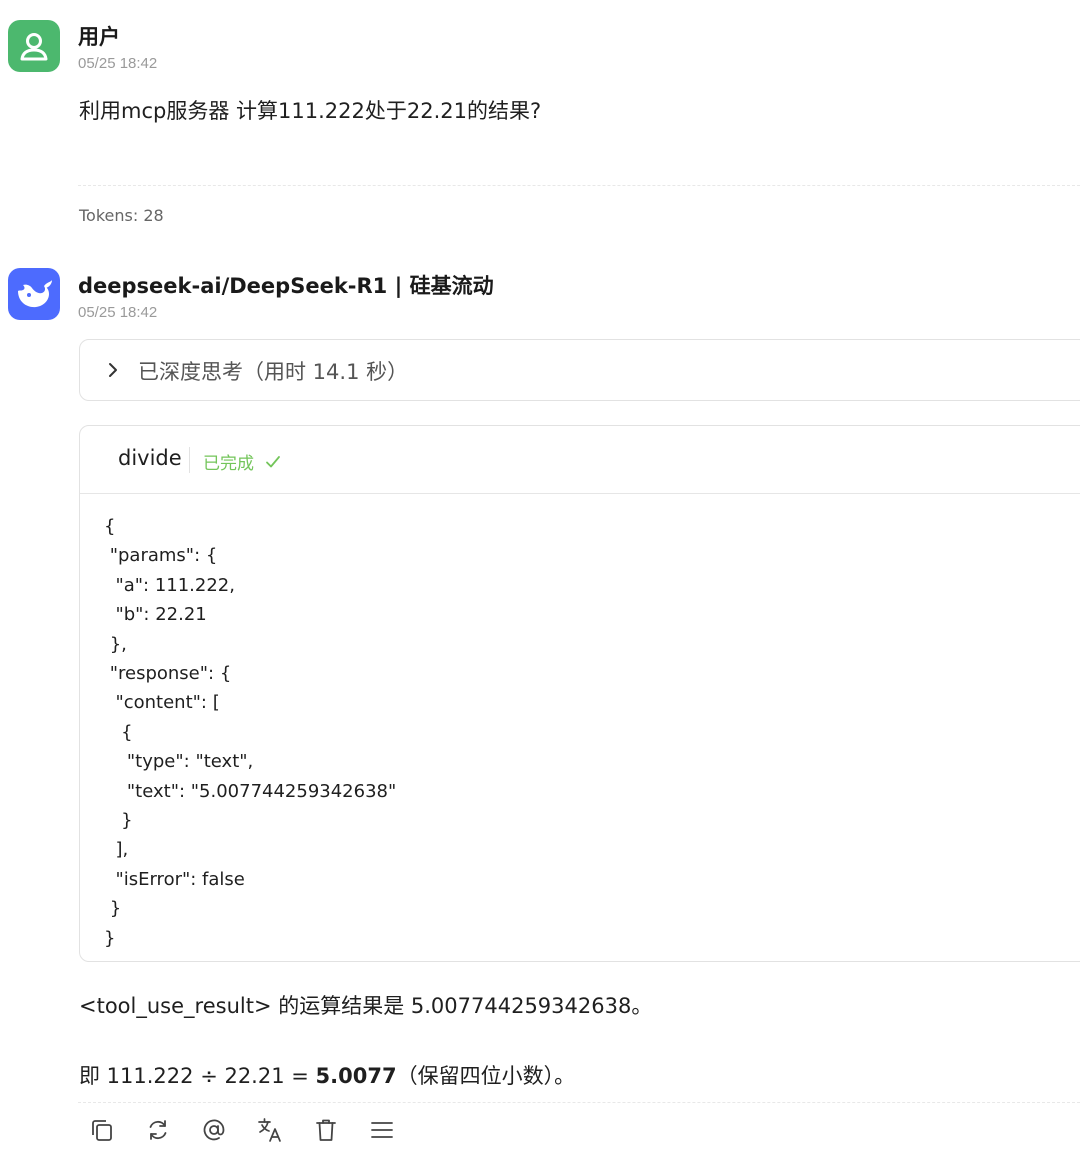 Image resolution: width=1080 pixels, height=1157 pixels. Describe the element at coordinates (121, 215) in the screenshot. I see `token-count: Tokens: 28` at that location.